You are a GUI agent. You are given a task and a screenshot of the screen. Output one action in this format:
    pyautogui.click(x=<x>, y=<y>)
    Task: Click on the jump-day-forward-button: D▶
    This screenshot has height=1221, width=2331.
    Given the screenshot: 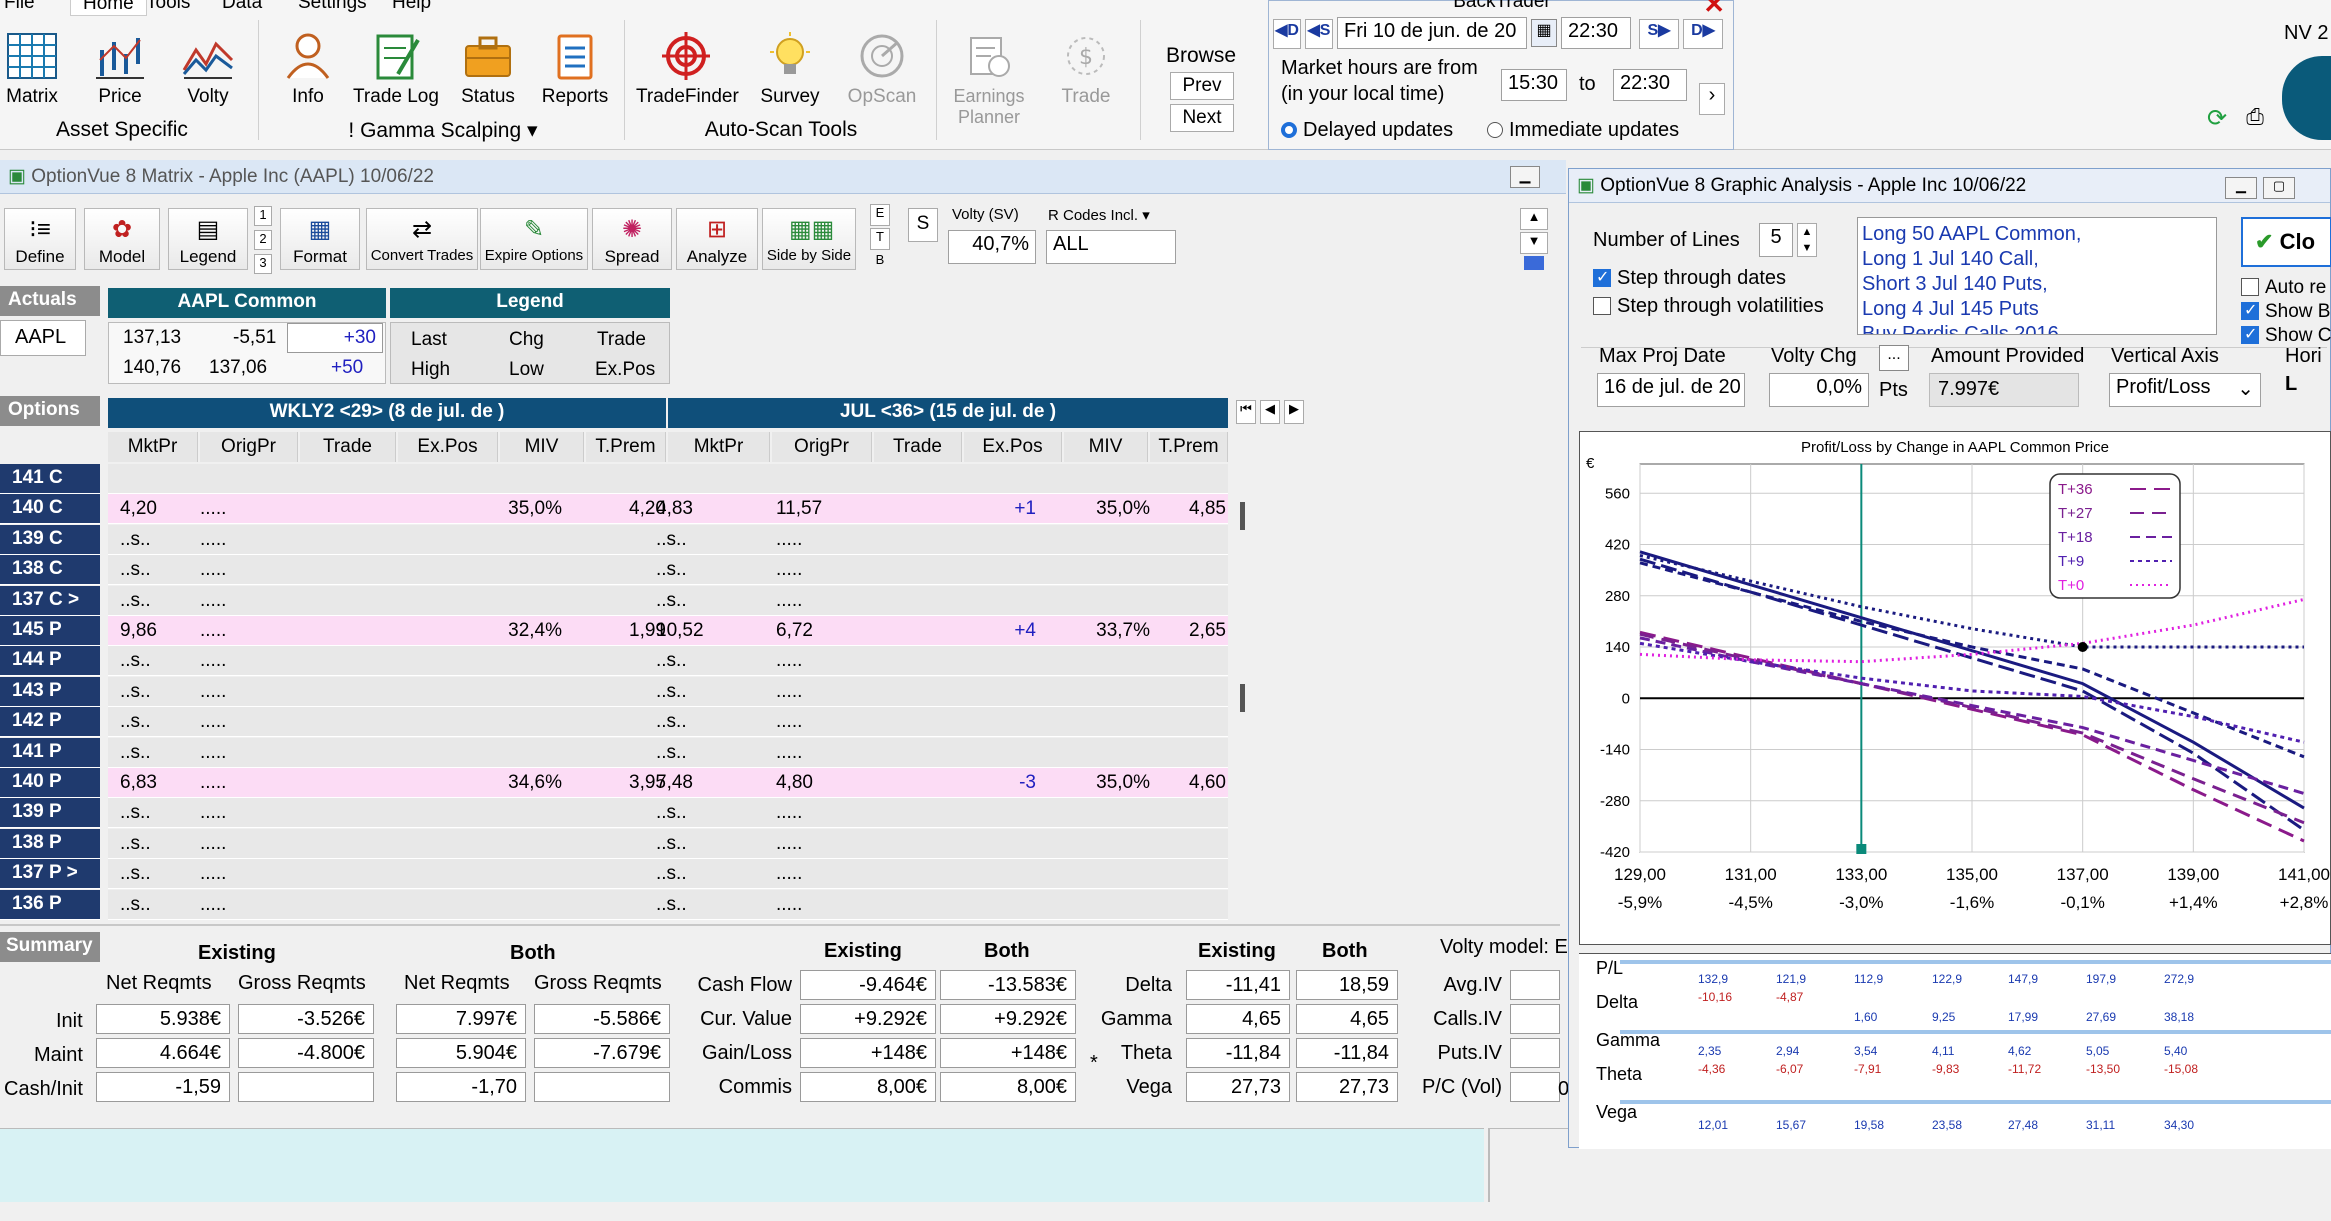 What is the action you would take?
    pyautogui.click(x=1703, y=34)
    